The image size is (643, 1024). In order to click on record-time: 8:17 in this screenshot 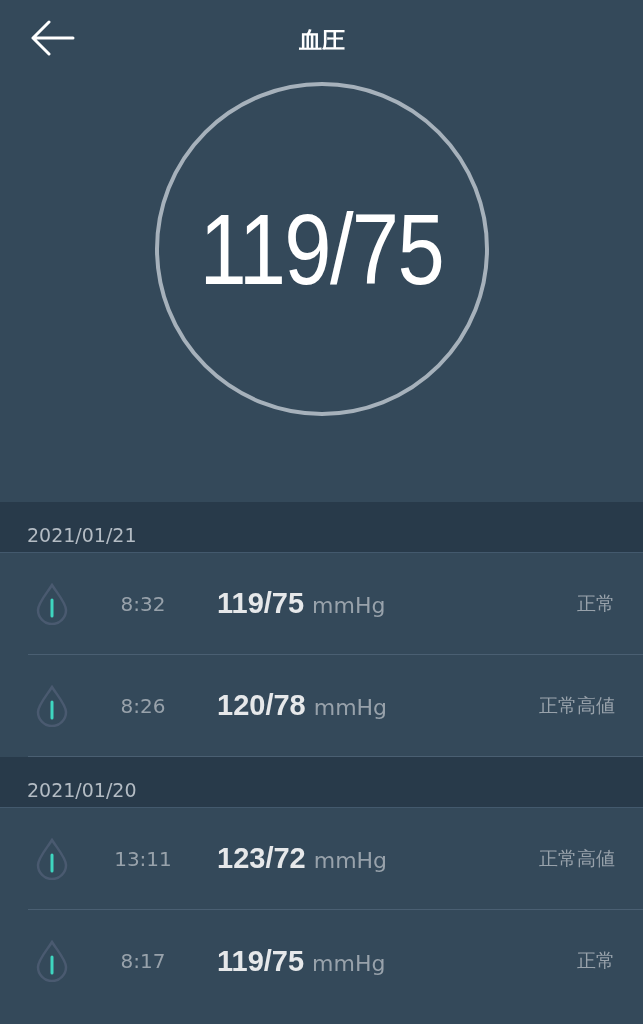, I will do `click(143, 961)`.